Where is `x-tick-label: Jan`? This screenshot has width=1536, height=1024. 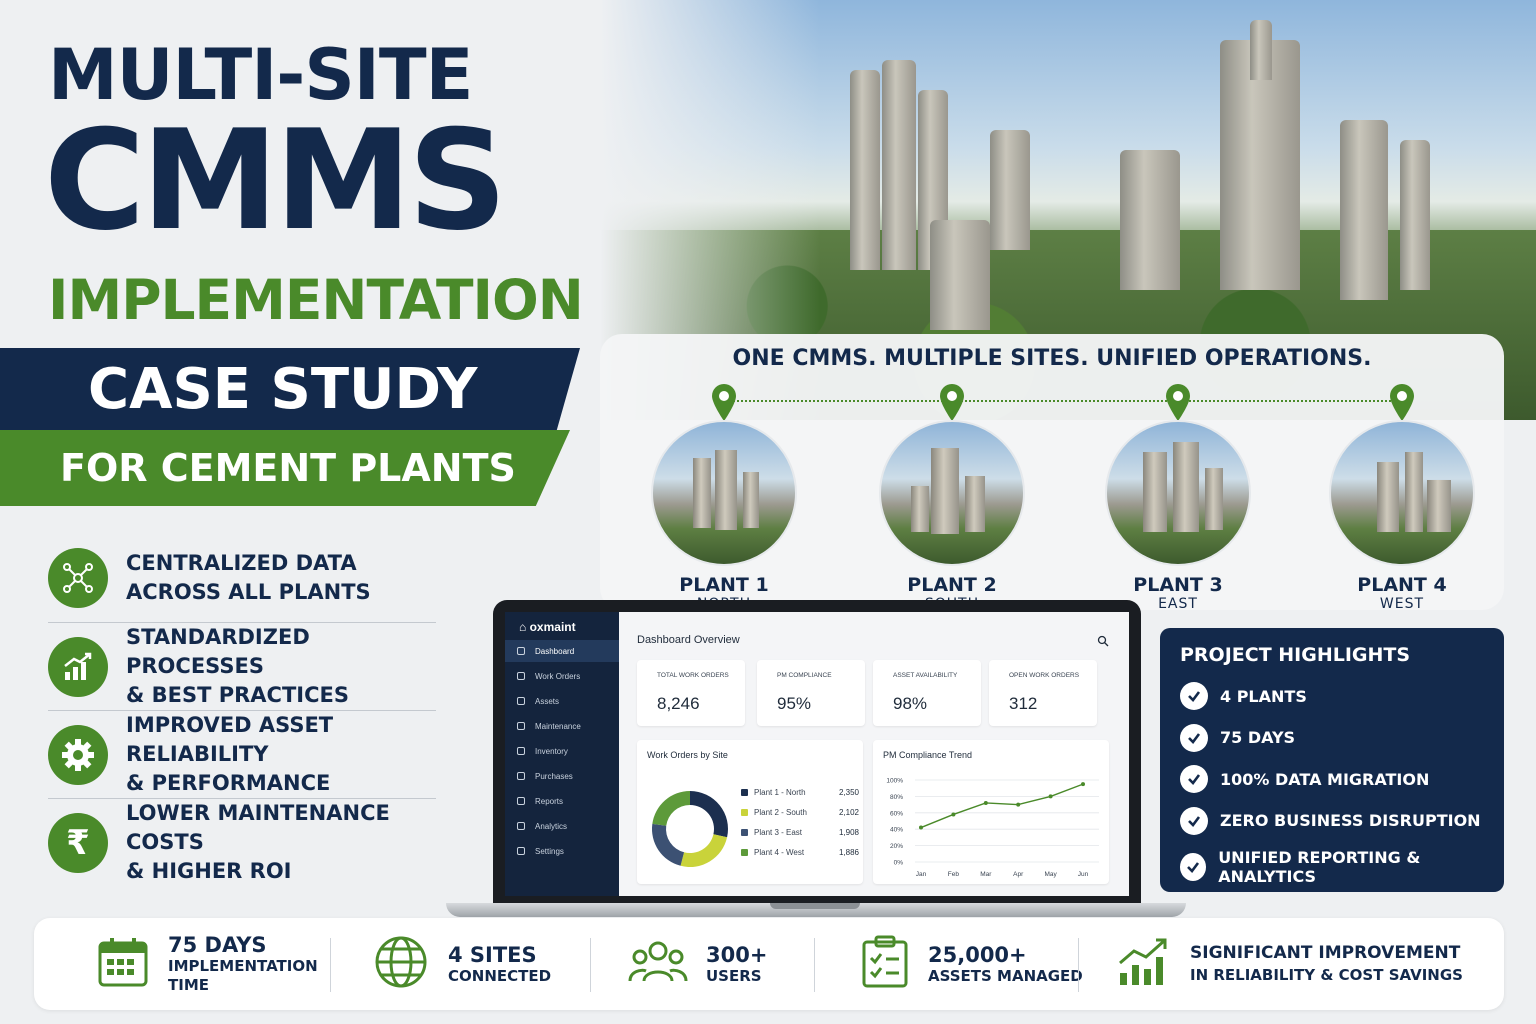 x-tick-label: Jan is located at coordinates (921, 874).